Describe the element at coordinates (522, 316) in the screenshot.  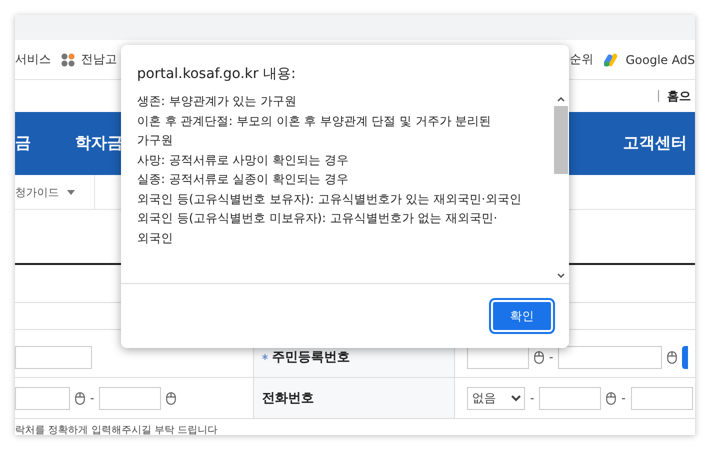
I see `ok-button: 확인` at that location.